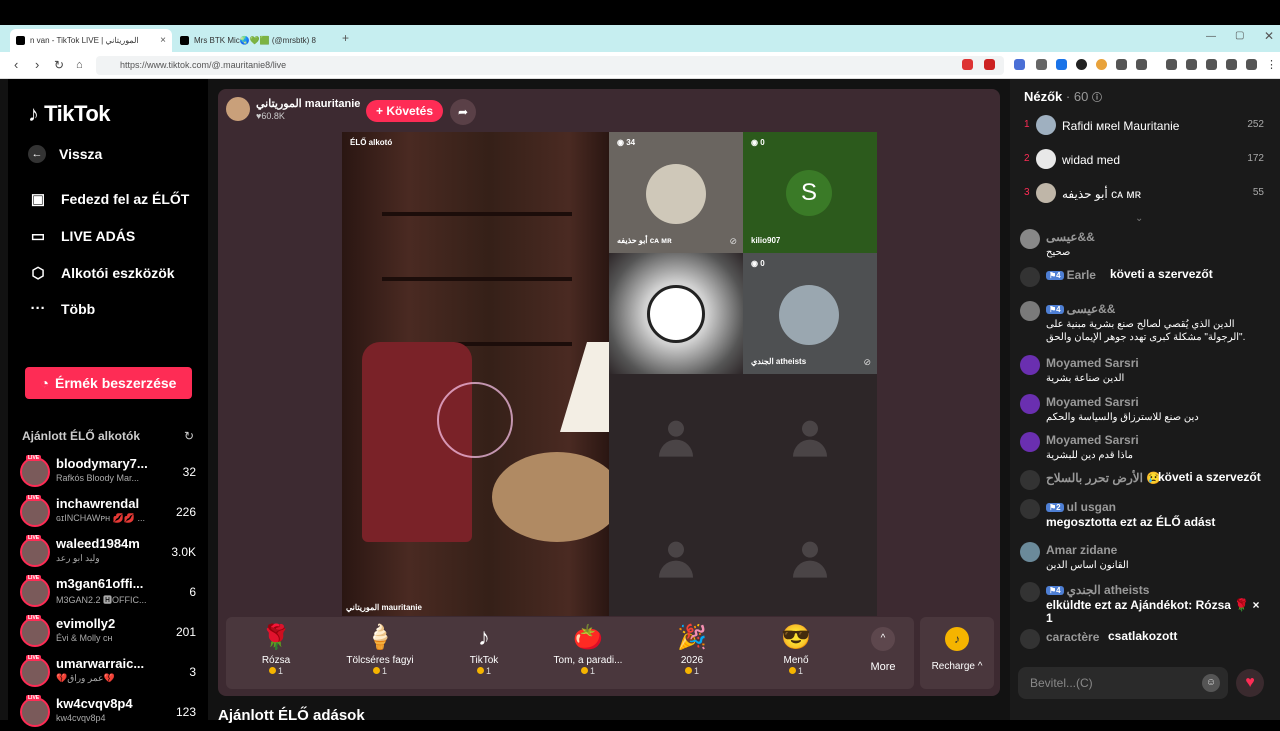 The height and width of the screenshot is (731, 1280). I want to click on creator-nickname: kw4cvqv8p4, so click(81, 718).